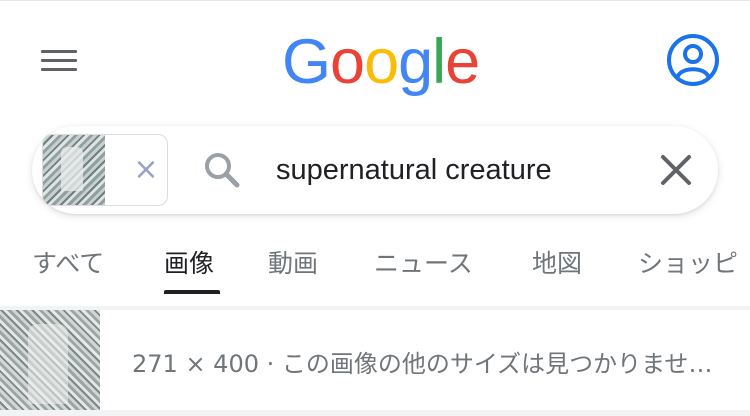  Describe the element at coordinates (688, 264) in the screenshot. I see `tab-shopping: ショッピ` at that location.